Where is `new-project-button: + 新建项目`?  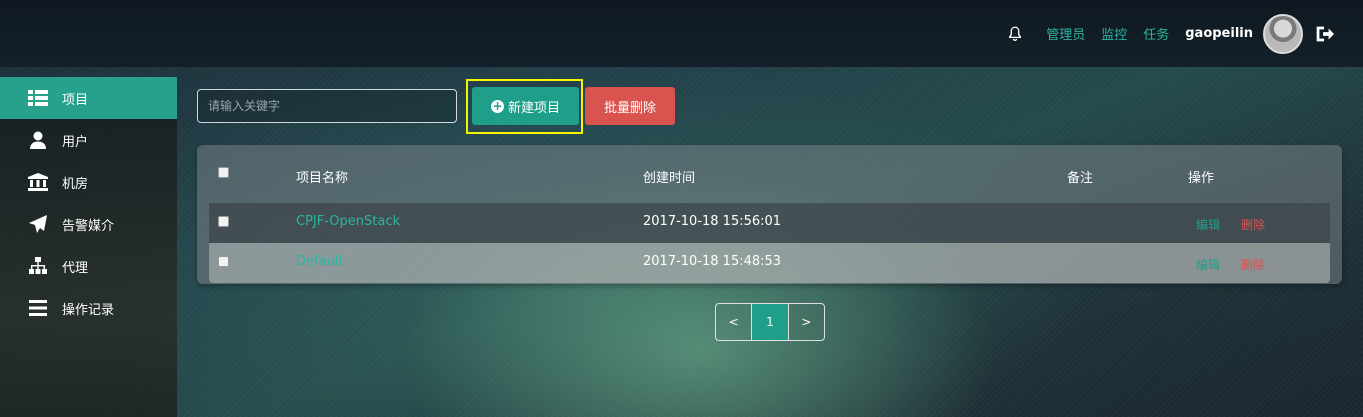 new-project-button: + 新建项目 is located at coordinates (525, 106).